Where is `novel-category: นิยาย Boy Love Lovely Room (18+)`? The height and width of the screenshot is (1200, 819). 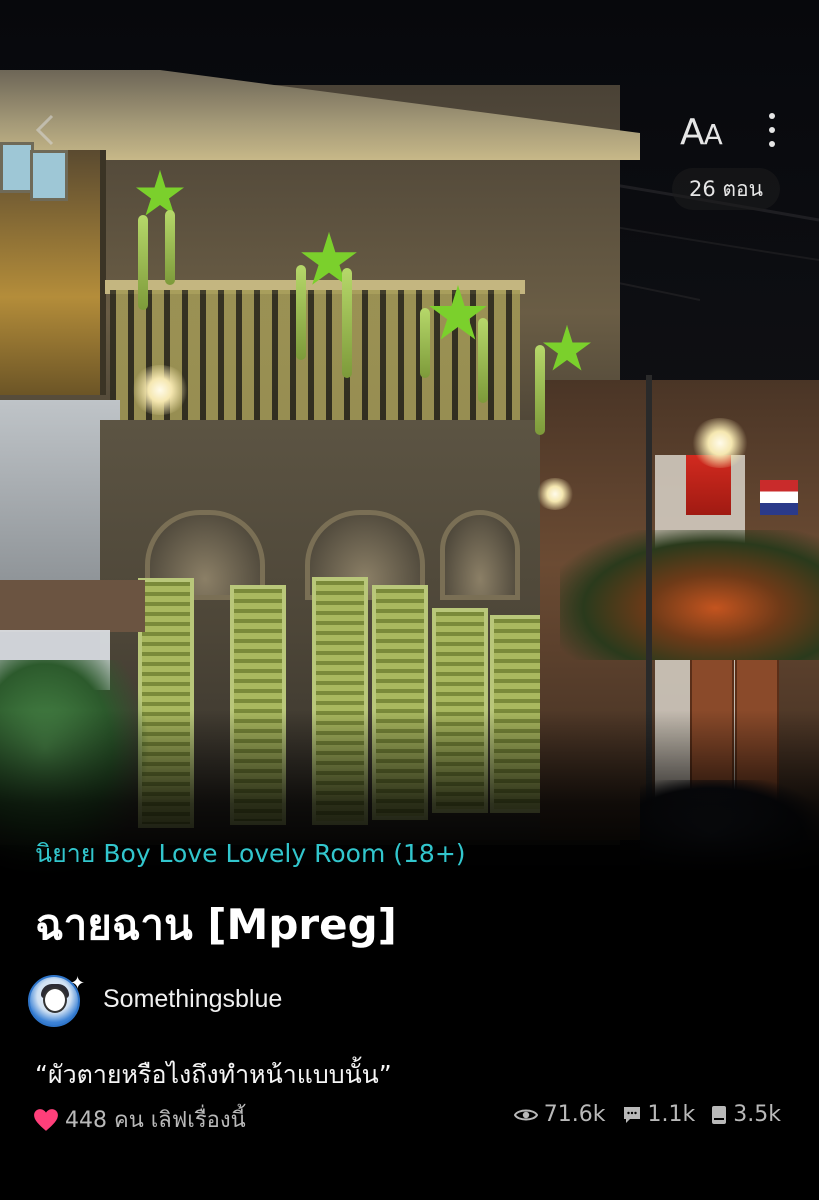
novel-category: นิยาย Boy Love Lovely Room (18+) is located at coordinates (250, 854).